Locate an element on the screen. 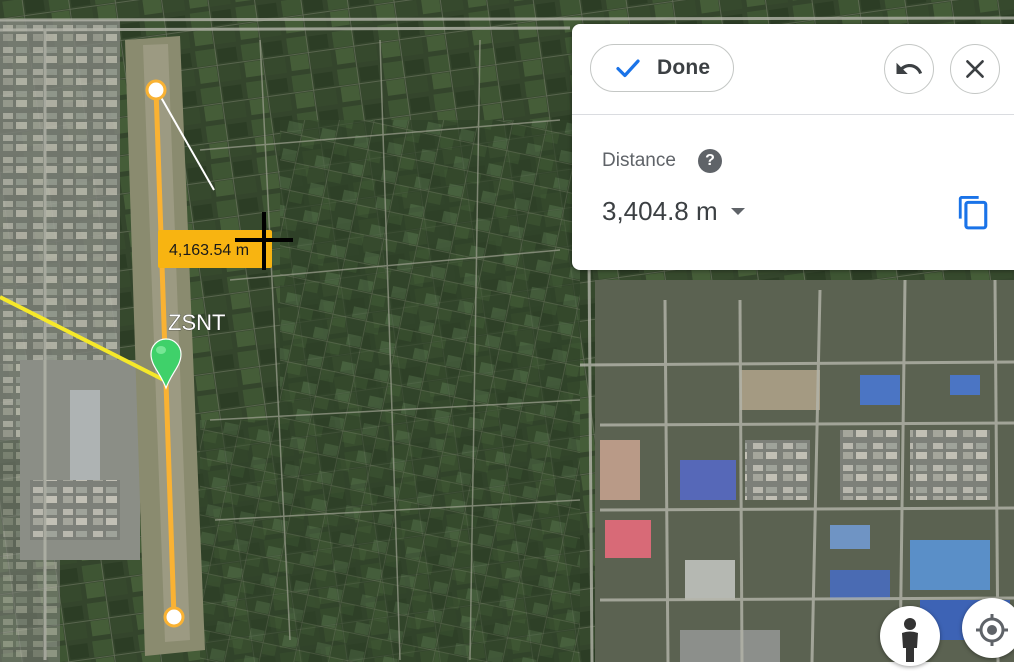  done-label: Done is located at coordinates (684, 67).